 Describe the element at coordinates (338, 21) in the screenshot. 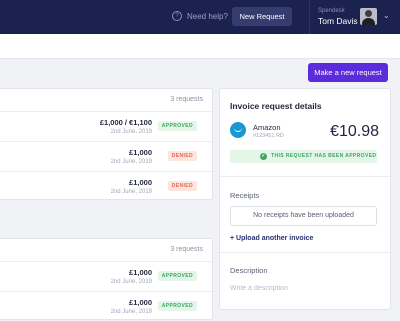

I see `user-name: Tom Davis` at that location.